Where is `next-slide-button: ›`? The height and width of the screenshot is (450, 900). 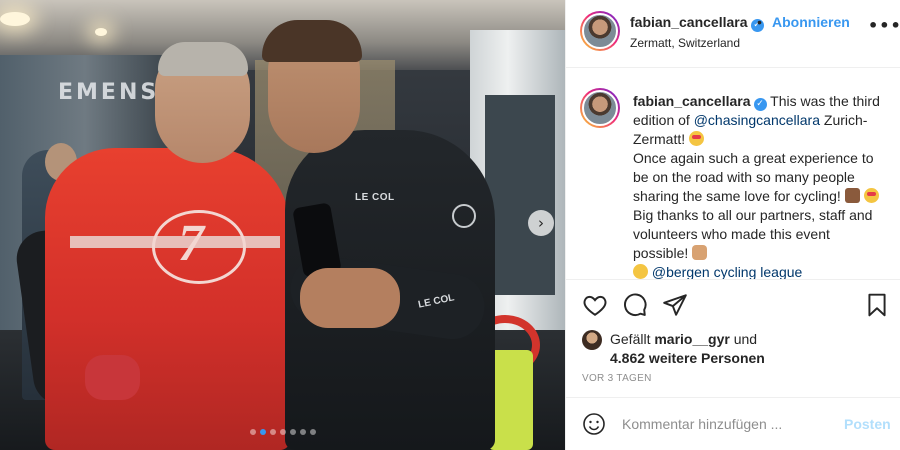 next-slide-button: › is located at coordinates (541, 223).